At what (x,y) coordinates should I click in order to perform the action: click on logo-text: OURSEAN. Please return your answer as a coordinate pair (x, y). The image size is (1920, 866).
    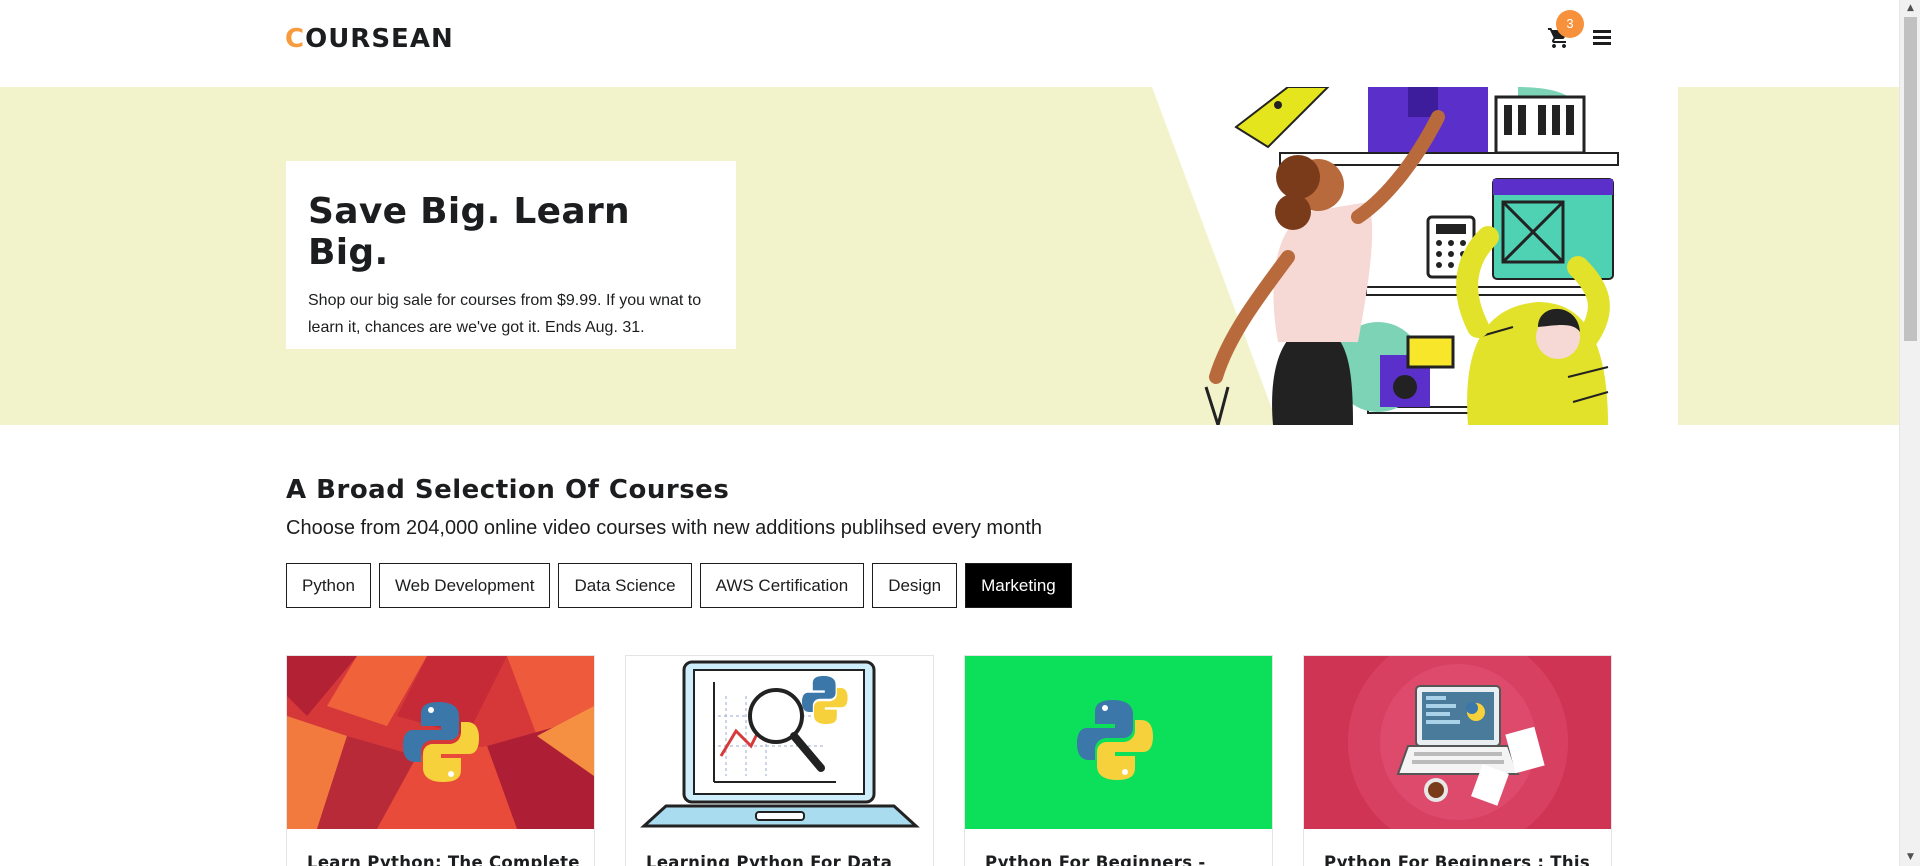
    Looking at the image, I should click on (379, 39).